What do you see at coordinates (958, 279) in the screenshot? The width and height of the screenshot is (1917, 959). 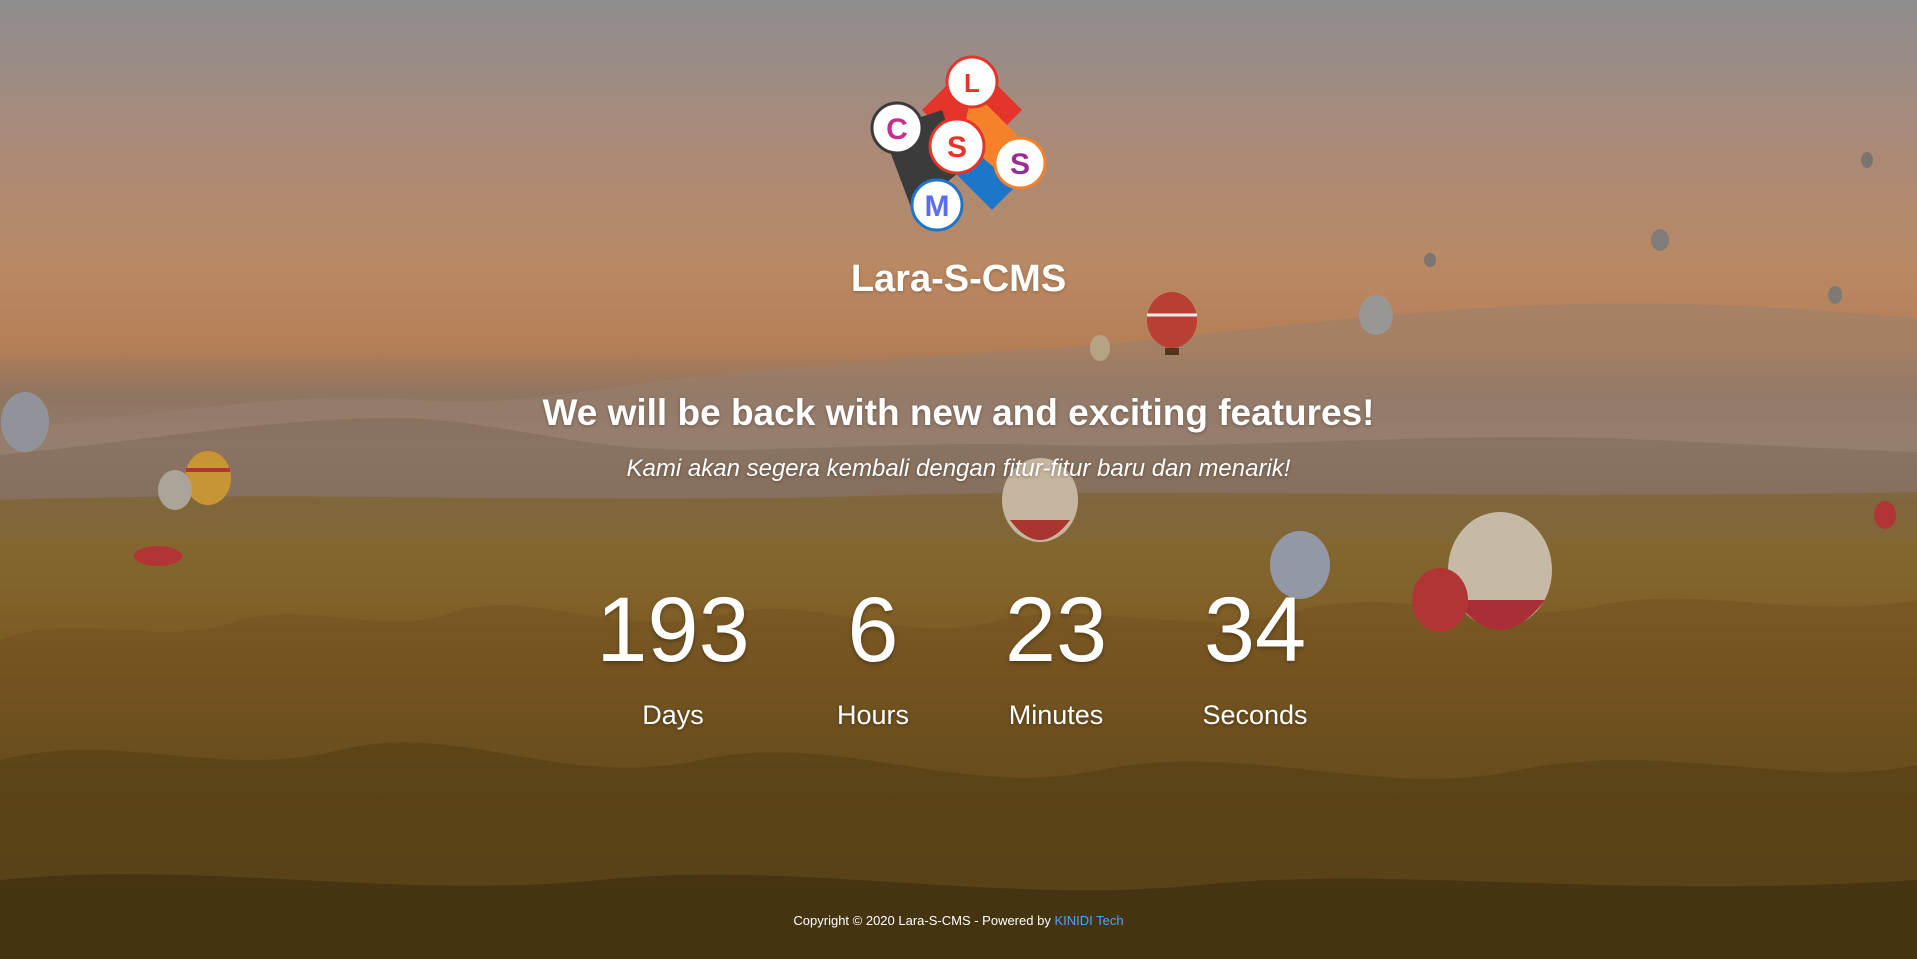 I see `app-title: Lara-S-CMS` at bounding box center [958, 279].